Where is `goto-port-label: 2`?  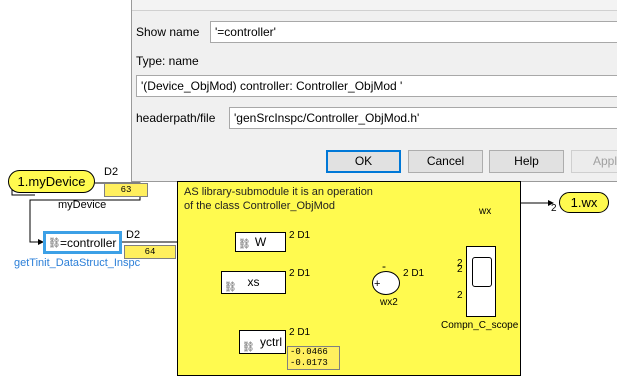 goto-port-label: 2 is located at coordinates (554, 208).